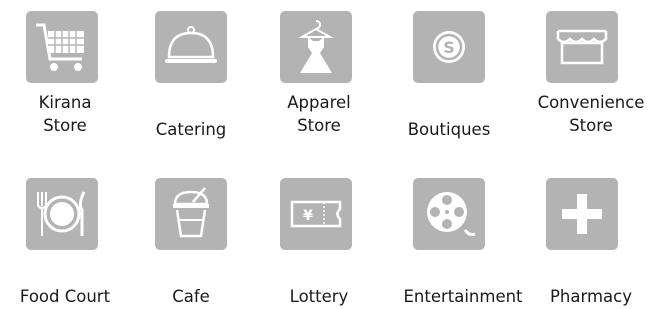  What do you see at coordinates (191, 214) in the screenshot?
I see `drink-cup-icon` at bounding box center [191, 214].